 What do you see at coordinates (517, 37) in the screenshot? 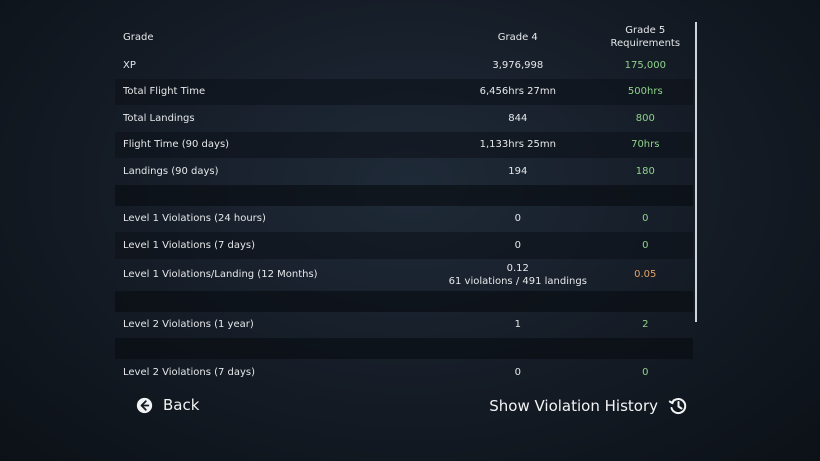
I see `header-current-grade: Grade 4` at bounding box center [517, 37].